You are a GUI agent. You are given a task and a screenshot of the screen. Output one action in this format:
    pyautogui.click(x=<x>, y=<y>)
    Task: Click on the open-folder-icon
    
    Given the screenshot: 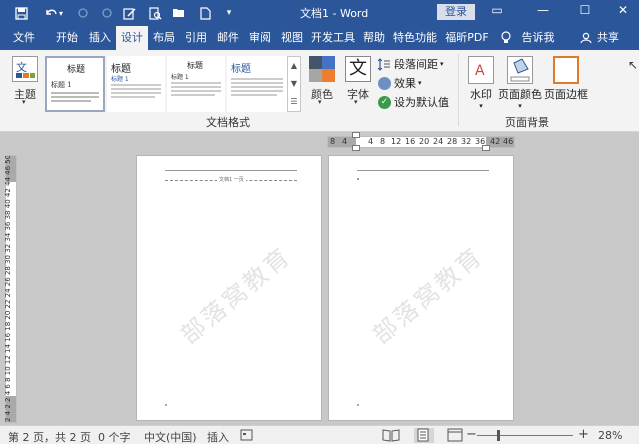 What is the action you would take?
    pyautogui.click(x=179, y=13)
    